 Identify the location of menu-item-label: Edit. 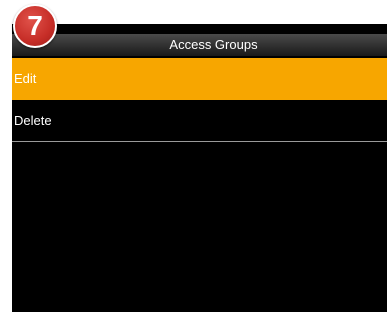
(25, 78).